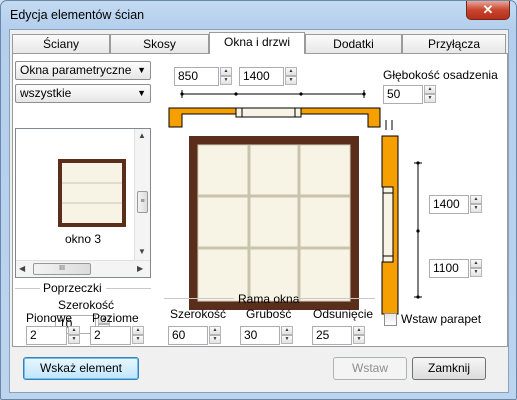 The image size is (517, 400). What do you see at coordinates (196, 76) in the screenshot?
I see `offset-left-input: 850` at bounding box center [196, 76].